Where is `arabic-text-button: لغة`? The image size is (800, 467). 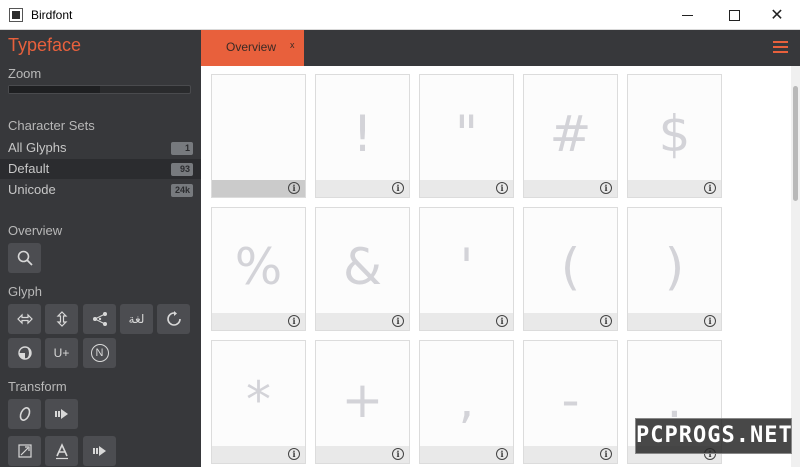
arabic-text-button: لغة is located at coordinates (136, 319).